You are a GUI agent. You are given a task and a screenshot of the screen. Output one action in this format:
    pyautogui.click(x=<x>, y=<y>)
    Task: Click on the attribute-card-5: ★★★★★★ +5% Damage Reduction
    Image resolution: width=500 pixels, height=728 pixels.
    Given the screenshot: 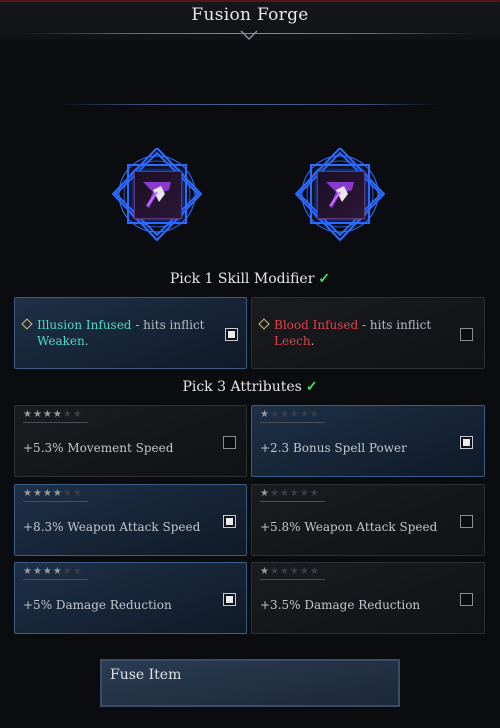 What is the action you would take?
    pyautogui.click(x=130, y=598)
    